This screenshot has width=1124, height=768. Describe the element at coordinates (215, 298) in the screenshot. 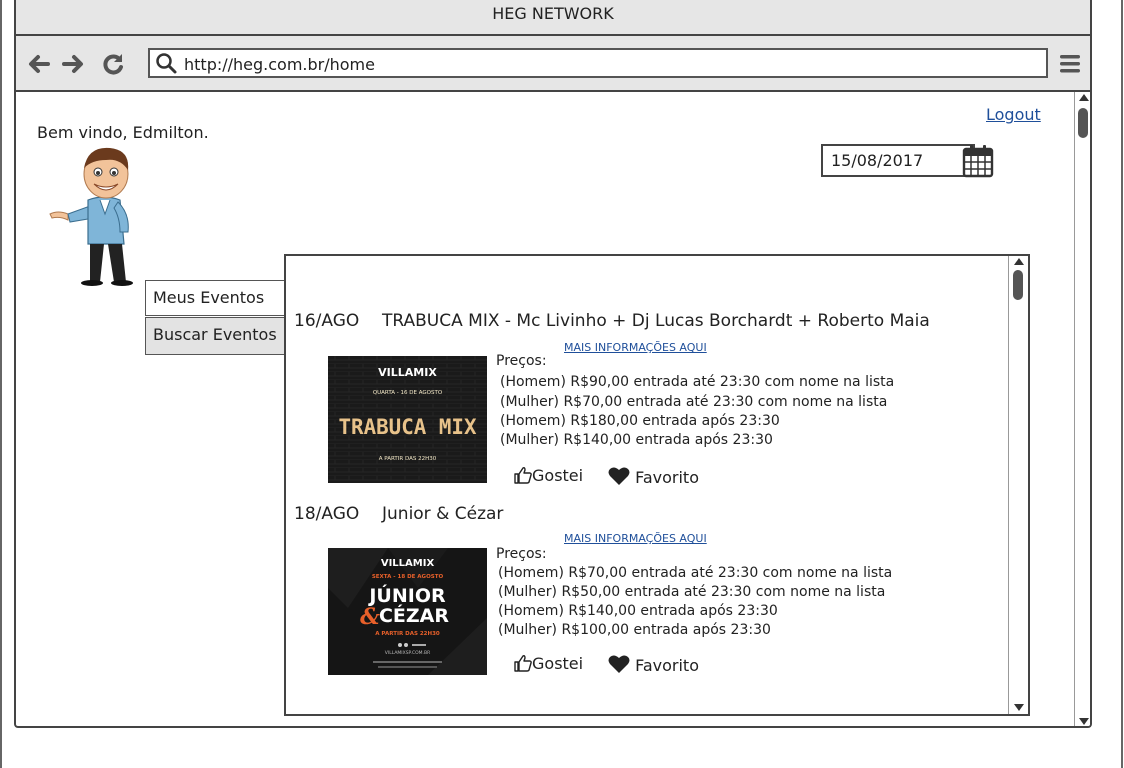

I see `tab-meus-eventos: Meus Eventos` at that location.